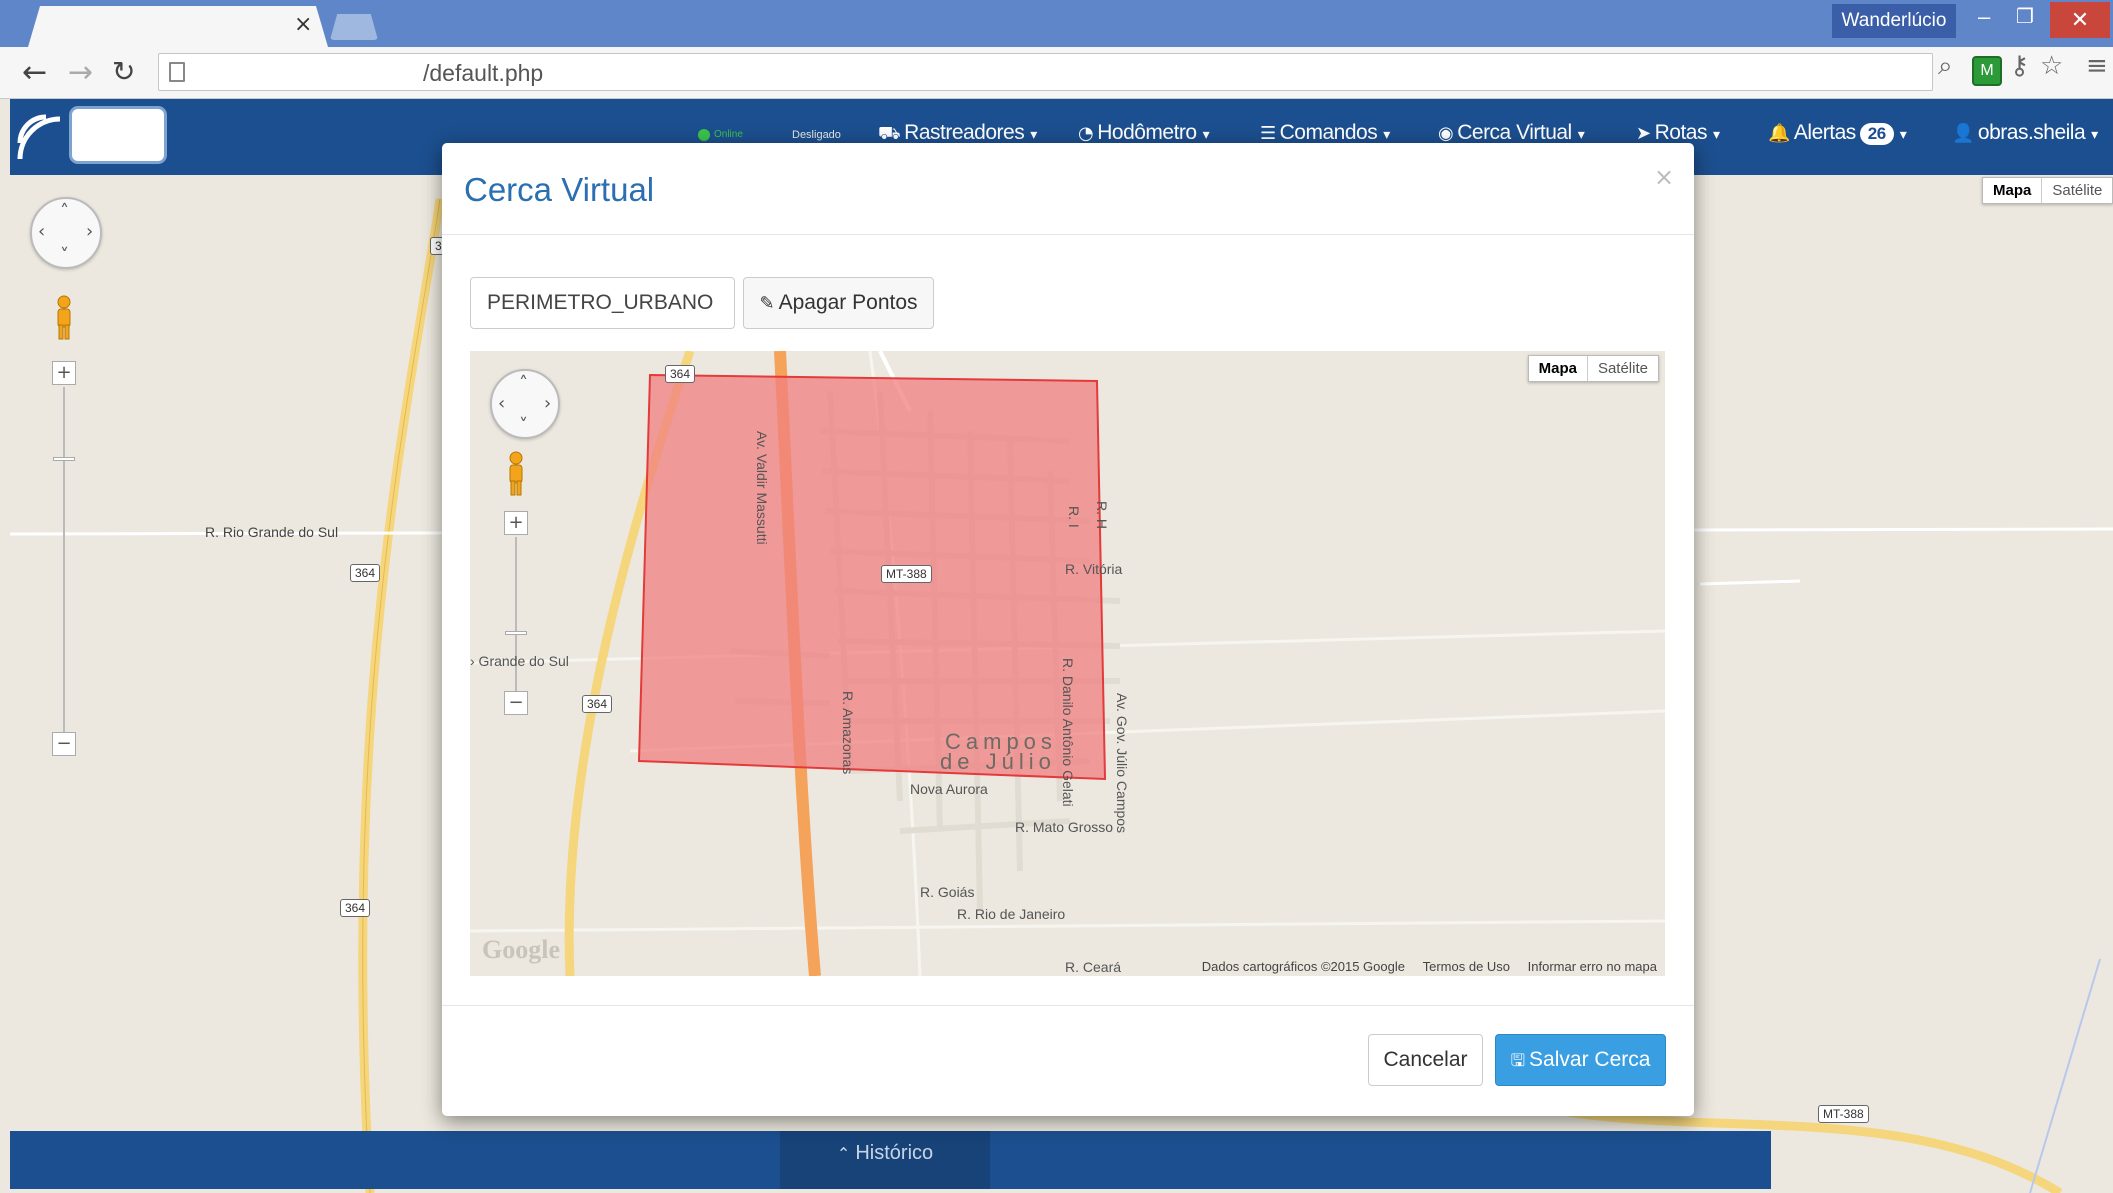  What do you see at coordinates (519, 661) in the screenshot?
I see `street-label: › Grande do Sul` at bounding box center [519, 661].